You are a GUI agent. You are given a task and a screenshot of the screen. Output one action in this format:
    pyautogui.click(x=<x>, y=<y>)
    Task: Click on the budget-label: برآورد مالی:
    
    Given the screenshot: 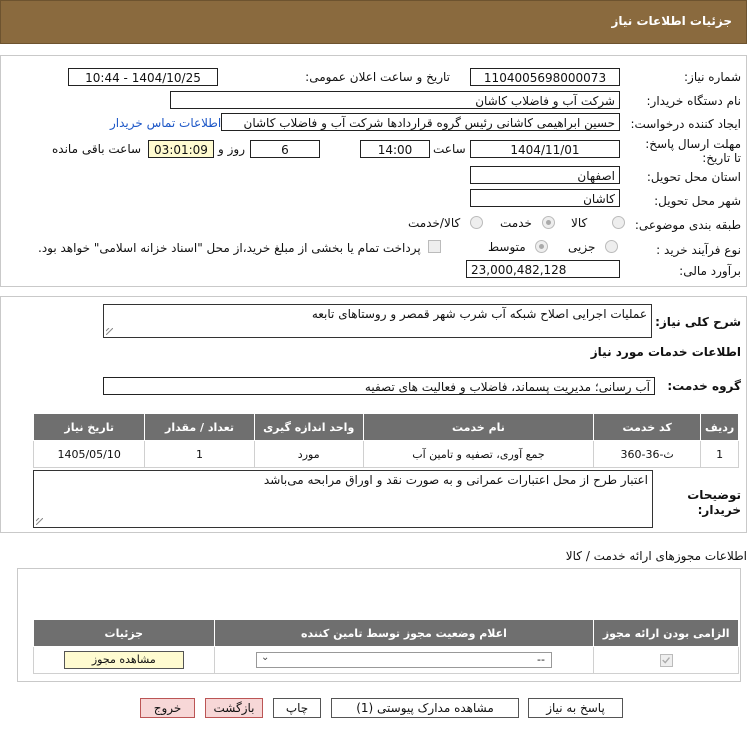 What is the action you would take?
    pyautogui.click(x=710, y=271)
    